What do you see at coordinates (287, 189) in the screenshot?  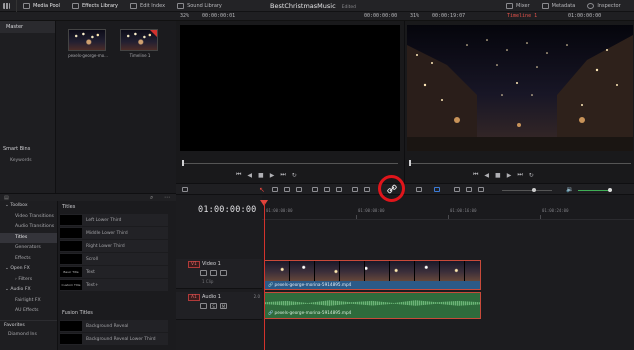 I see `dynamic-trim-icon` at bounding box center [287, 189].